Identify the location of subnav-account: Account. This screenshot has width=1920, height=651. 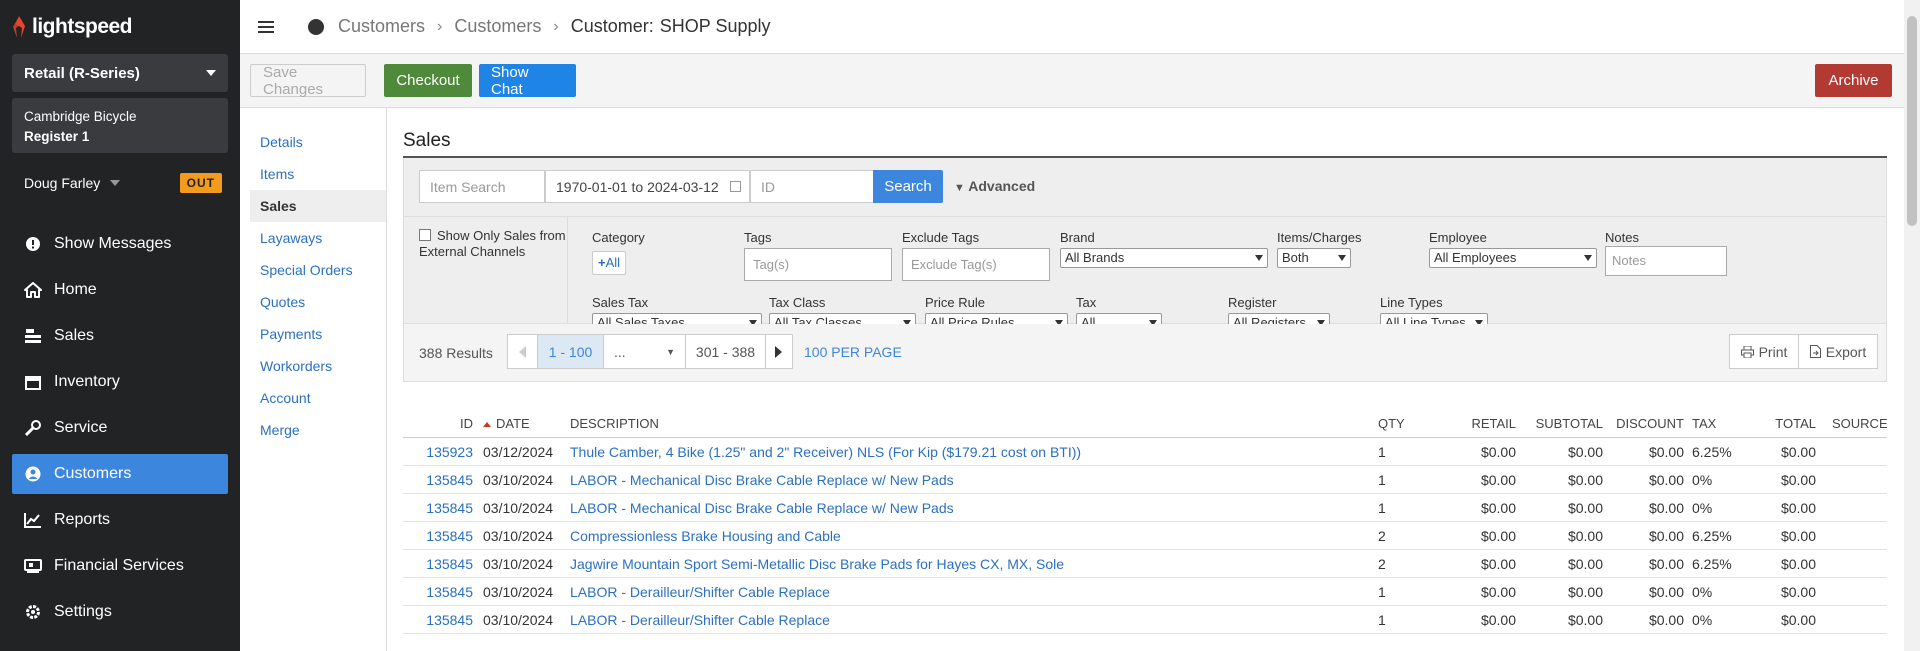
(318, 398).